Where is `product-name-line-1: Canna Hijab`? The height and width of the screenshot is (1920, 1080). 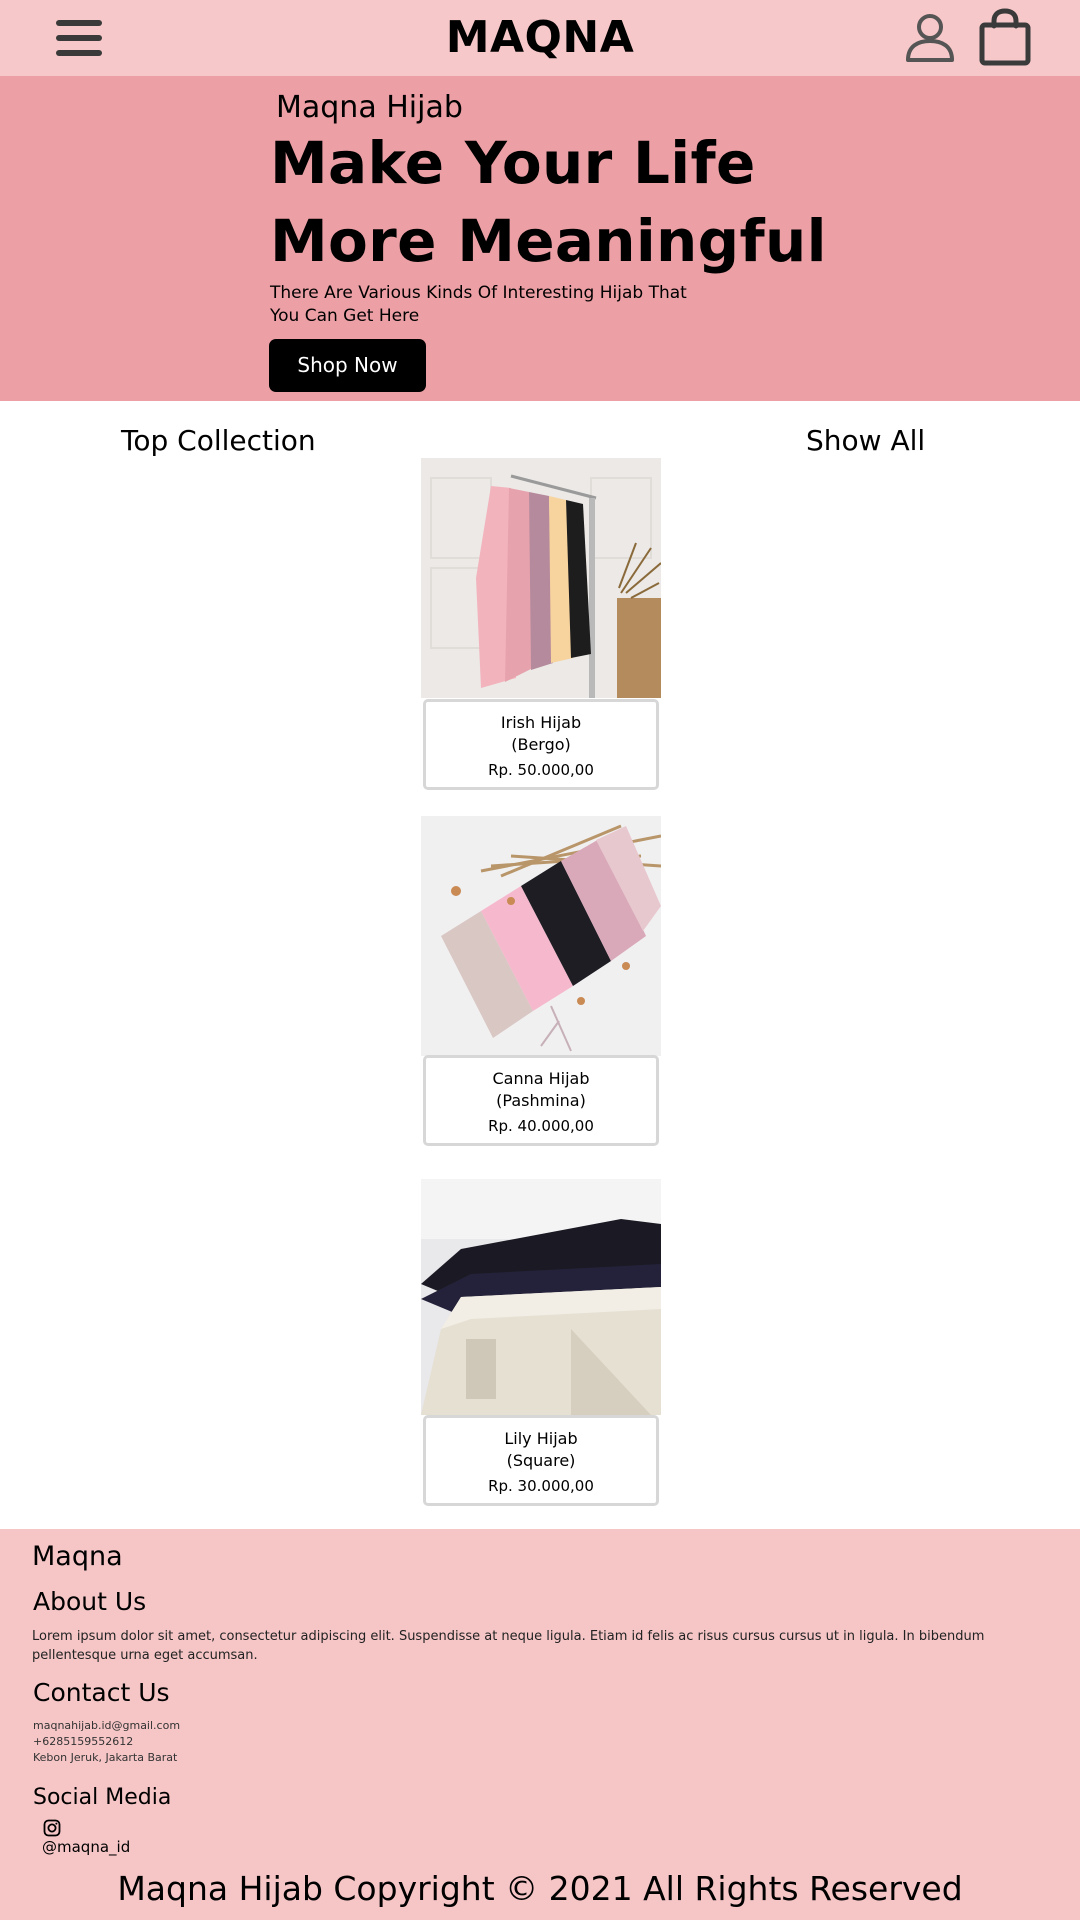
product-name-line-1: Canna Hijab is located at coordinates (541, 1078).